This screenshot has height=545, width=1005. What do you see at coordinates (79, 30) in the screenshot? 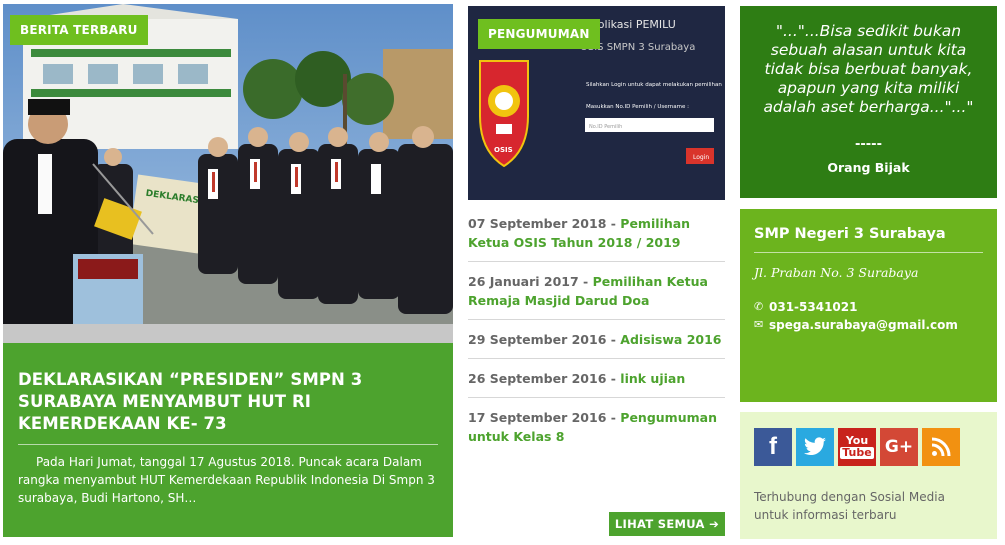
I see `latest-news-tag: BERITA TERBARU` at bounding box center [79, 30].